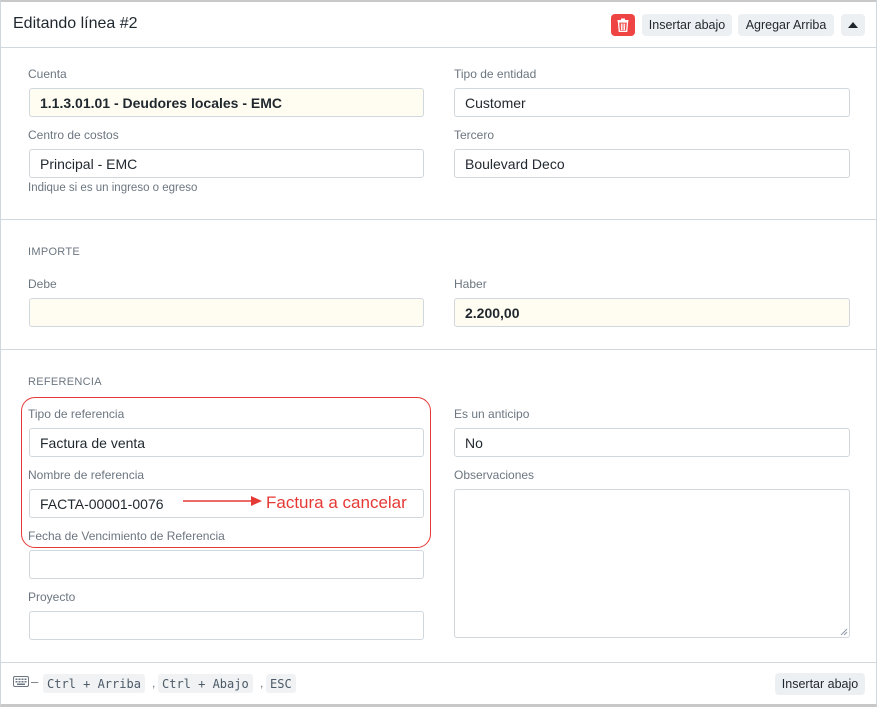  What do you see at coordinates (786, 25) in the screenshot?
I see `add-above-button: Agregar Arriba` at bounding box center [786, 25].